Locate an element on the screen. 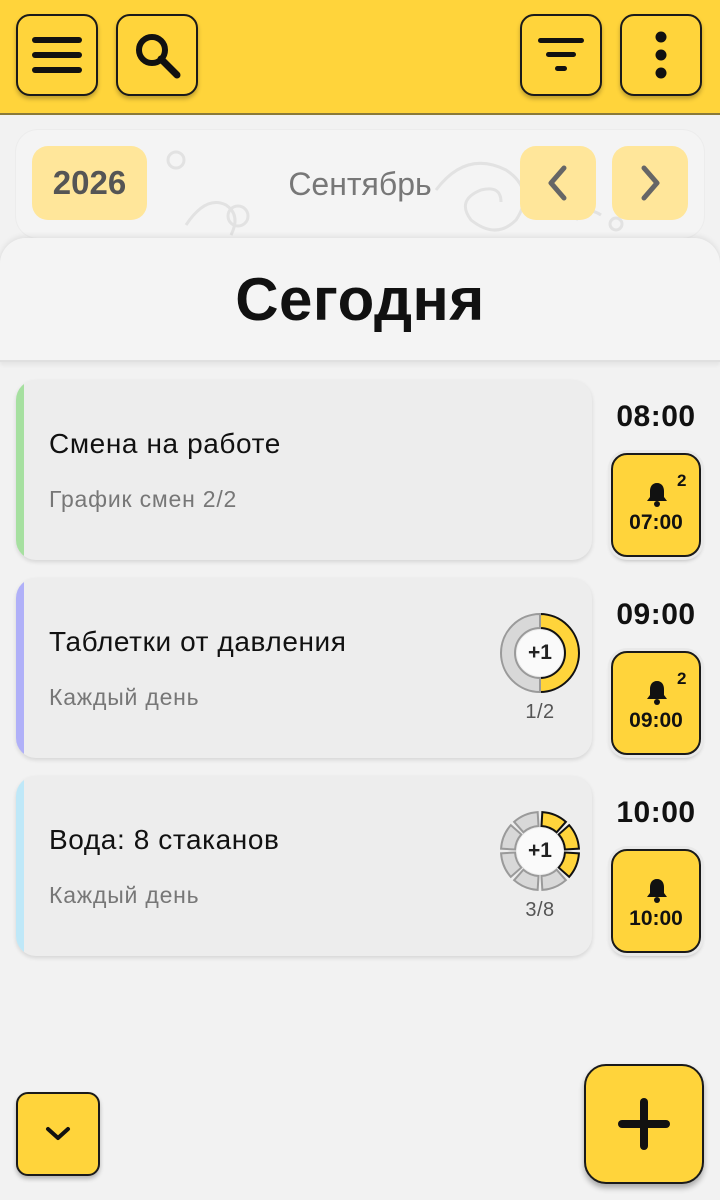  alarm-time: 07:00 is located at coordinates (656, 522).